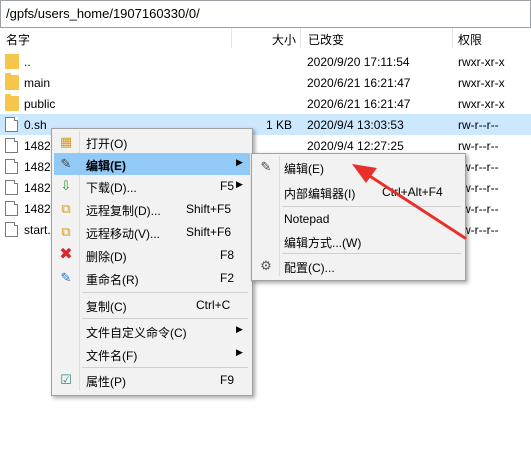 Image resolution: width=531 pixels, height=469 pixels. Describe the element at coordinates (364, 173) in the screenshot. I see `arrow-head` at that location.